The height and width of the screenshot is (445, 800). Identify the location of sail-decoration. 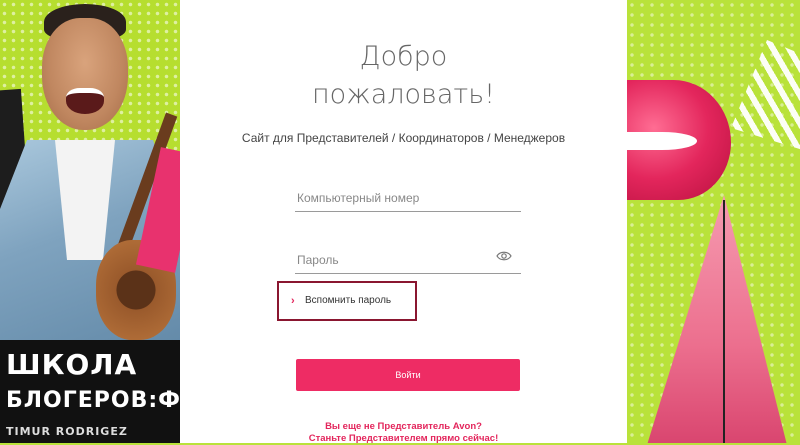
(717, 319).